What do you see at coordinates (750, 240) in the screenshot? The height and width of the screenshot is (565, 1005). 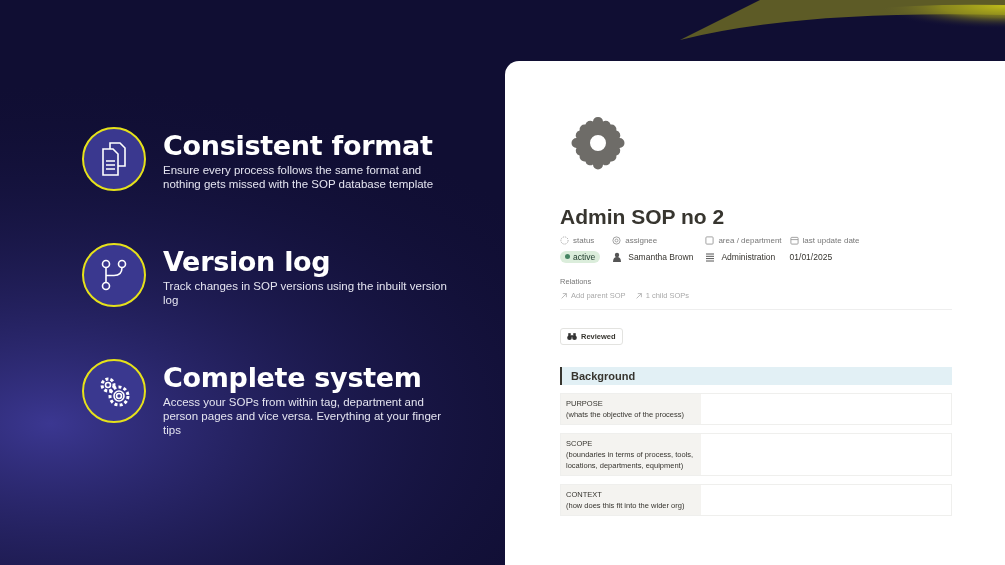 I see `property-label: area / department` at bounding box center [750, 240].